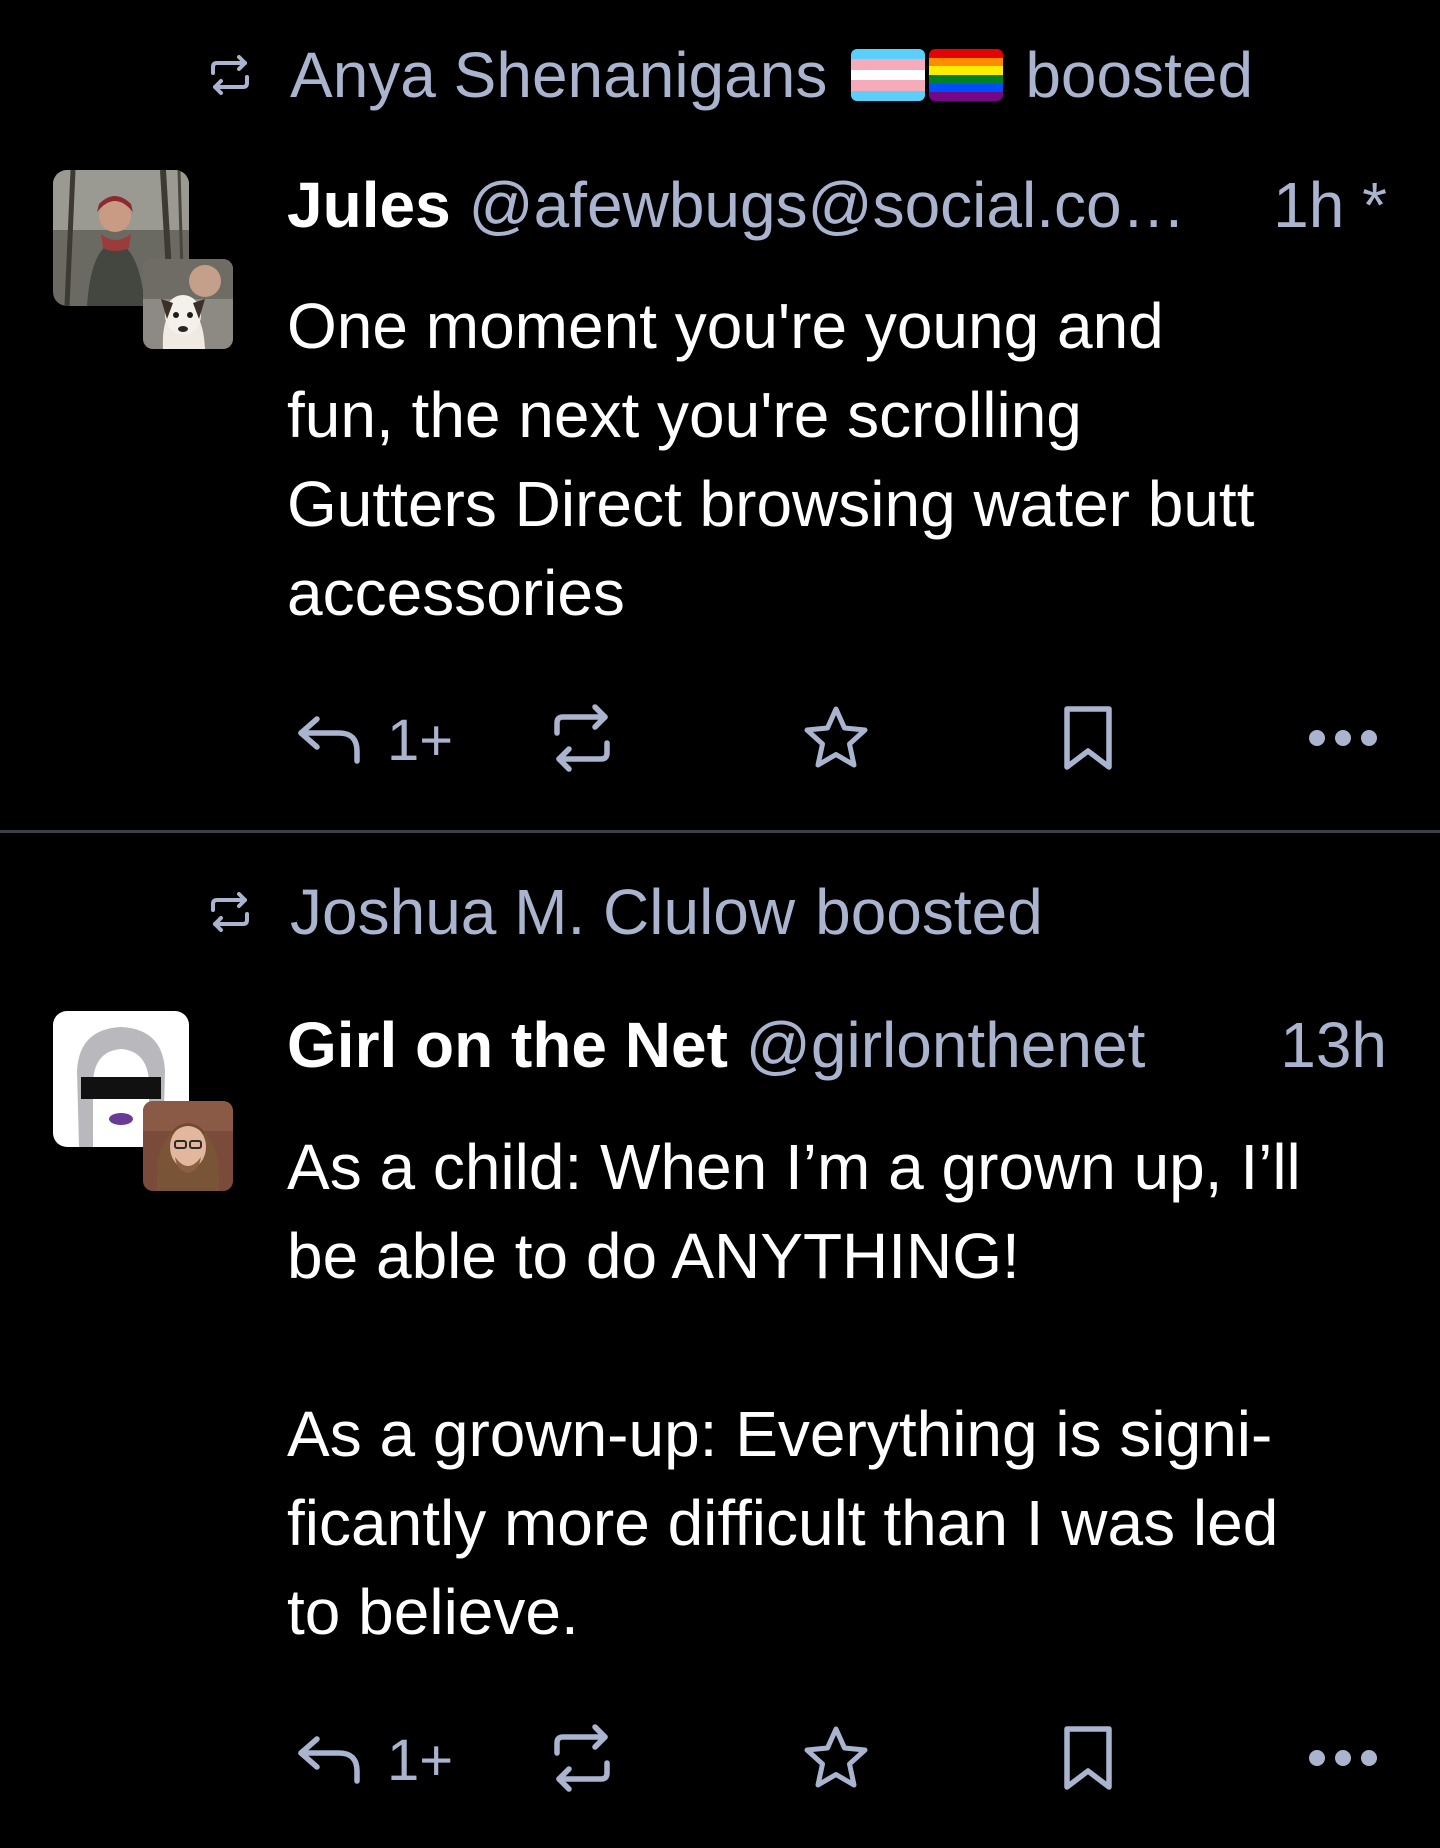 This screenshot has height=1848, width=1440. What do you see at coordinates (542, 912) in the screenshot?
I see `booster-name: Joshua M. Clulow` at bounding box center [542, 912].